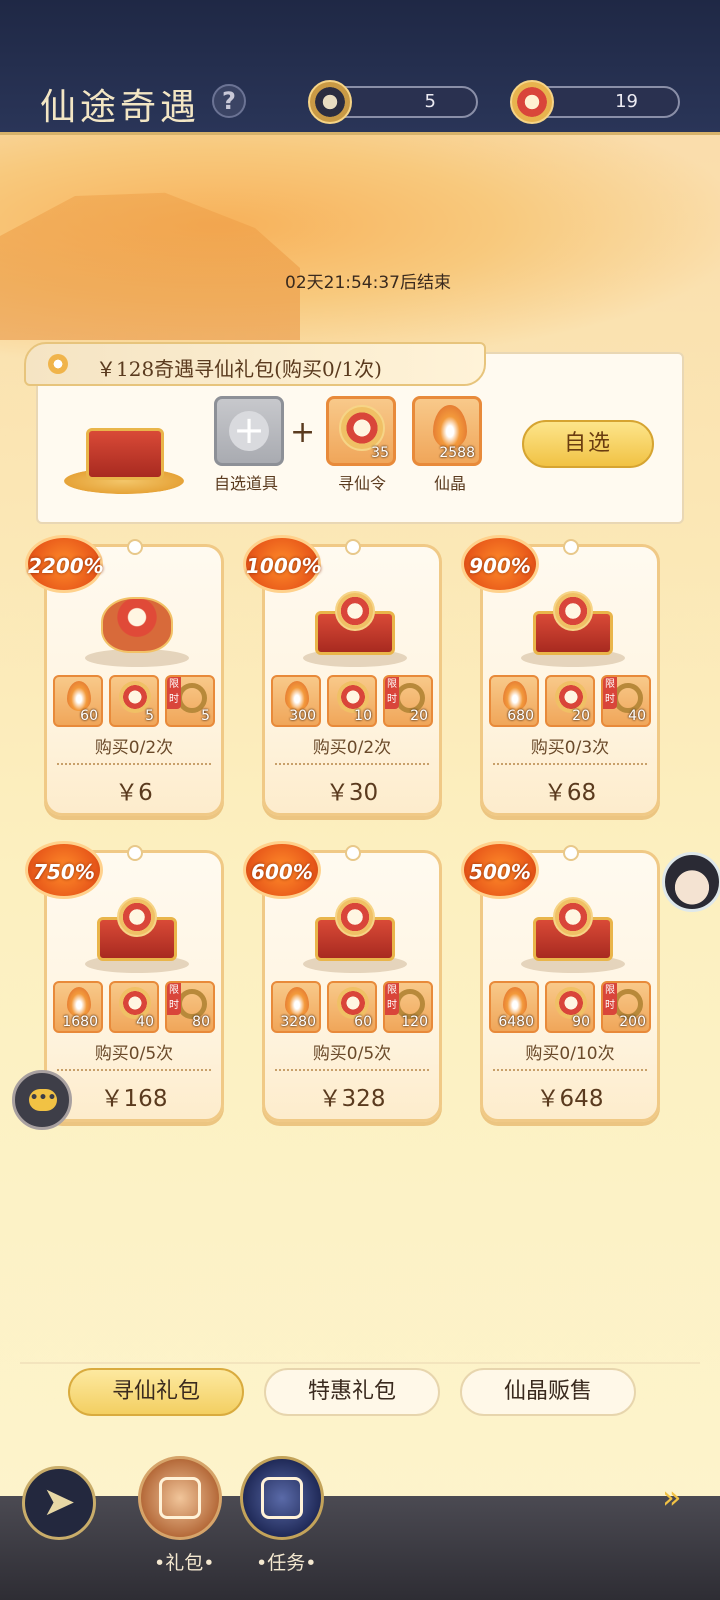 This screenshot has height=1600, width=720. What do you see at coordinates (156, 1392) in the screenshot?
I see `tab-xun-xian-pack: 寻仙礼包` at bounding box center [156, 1392].